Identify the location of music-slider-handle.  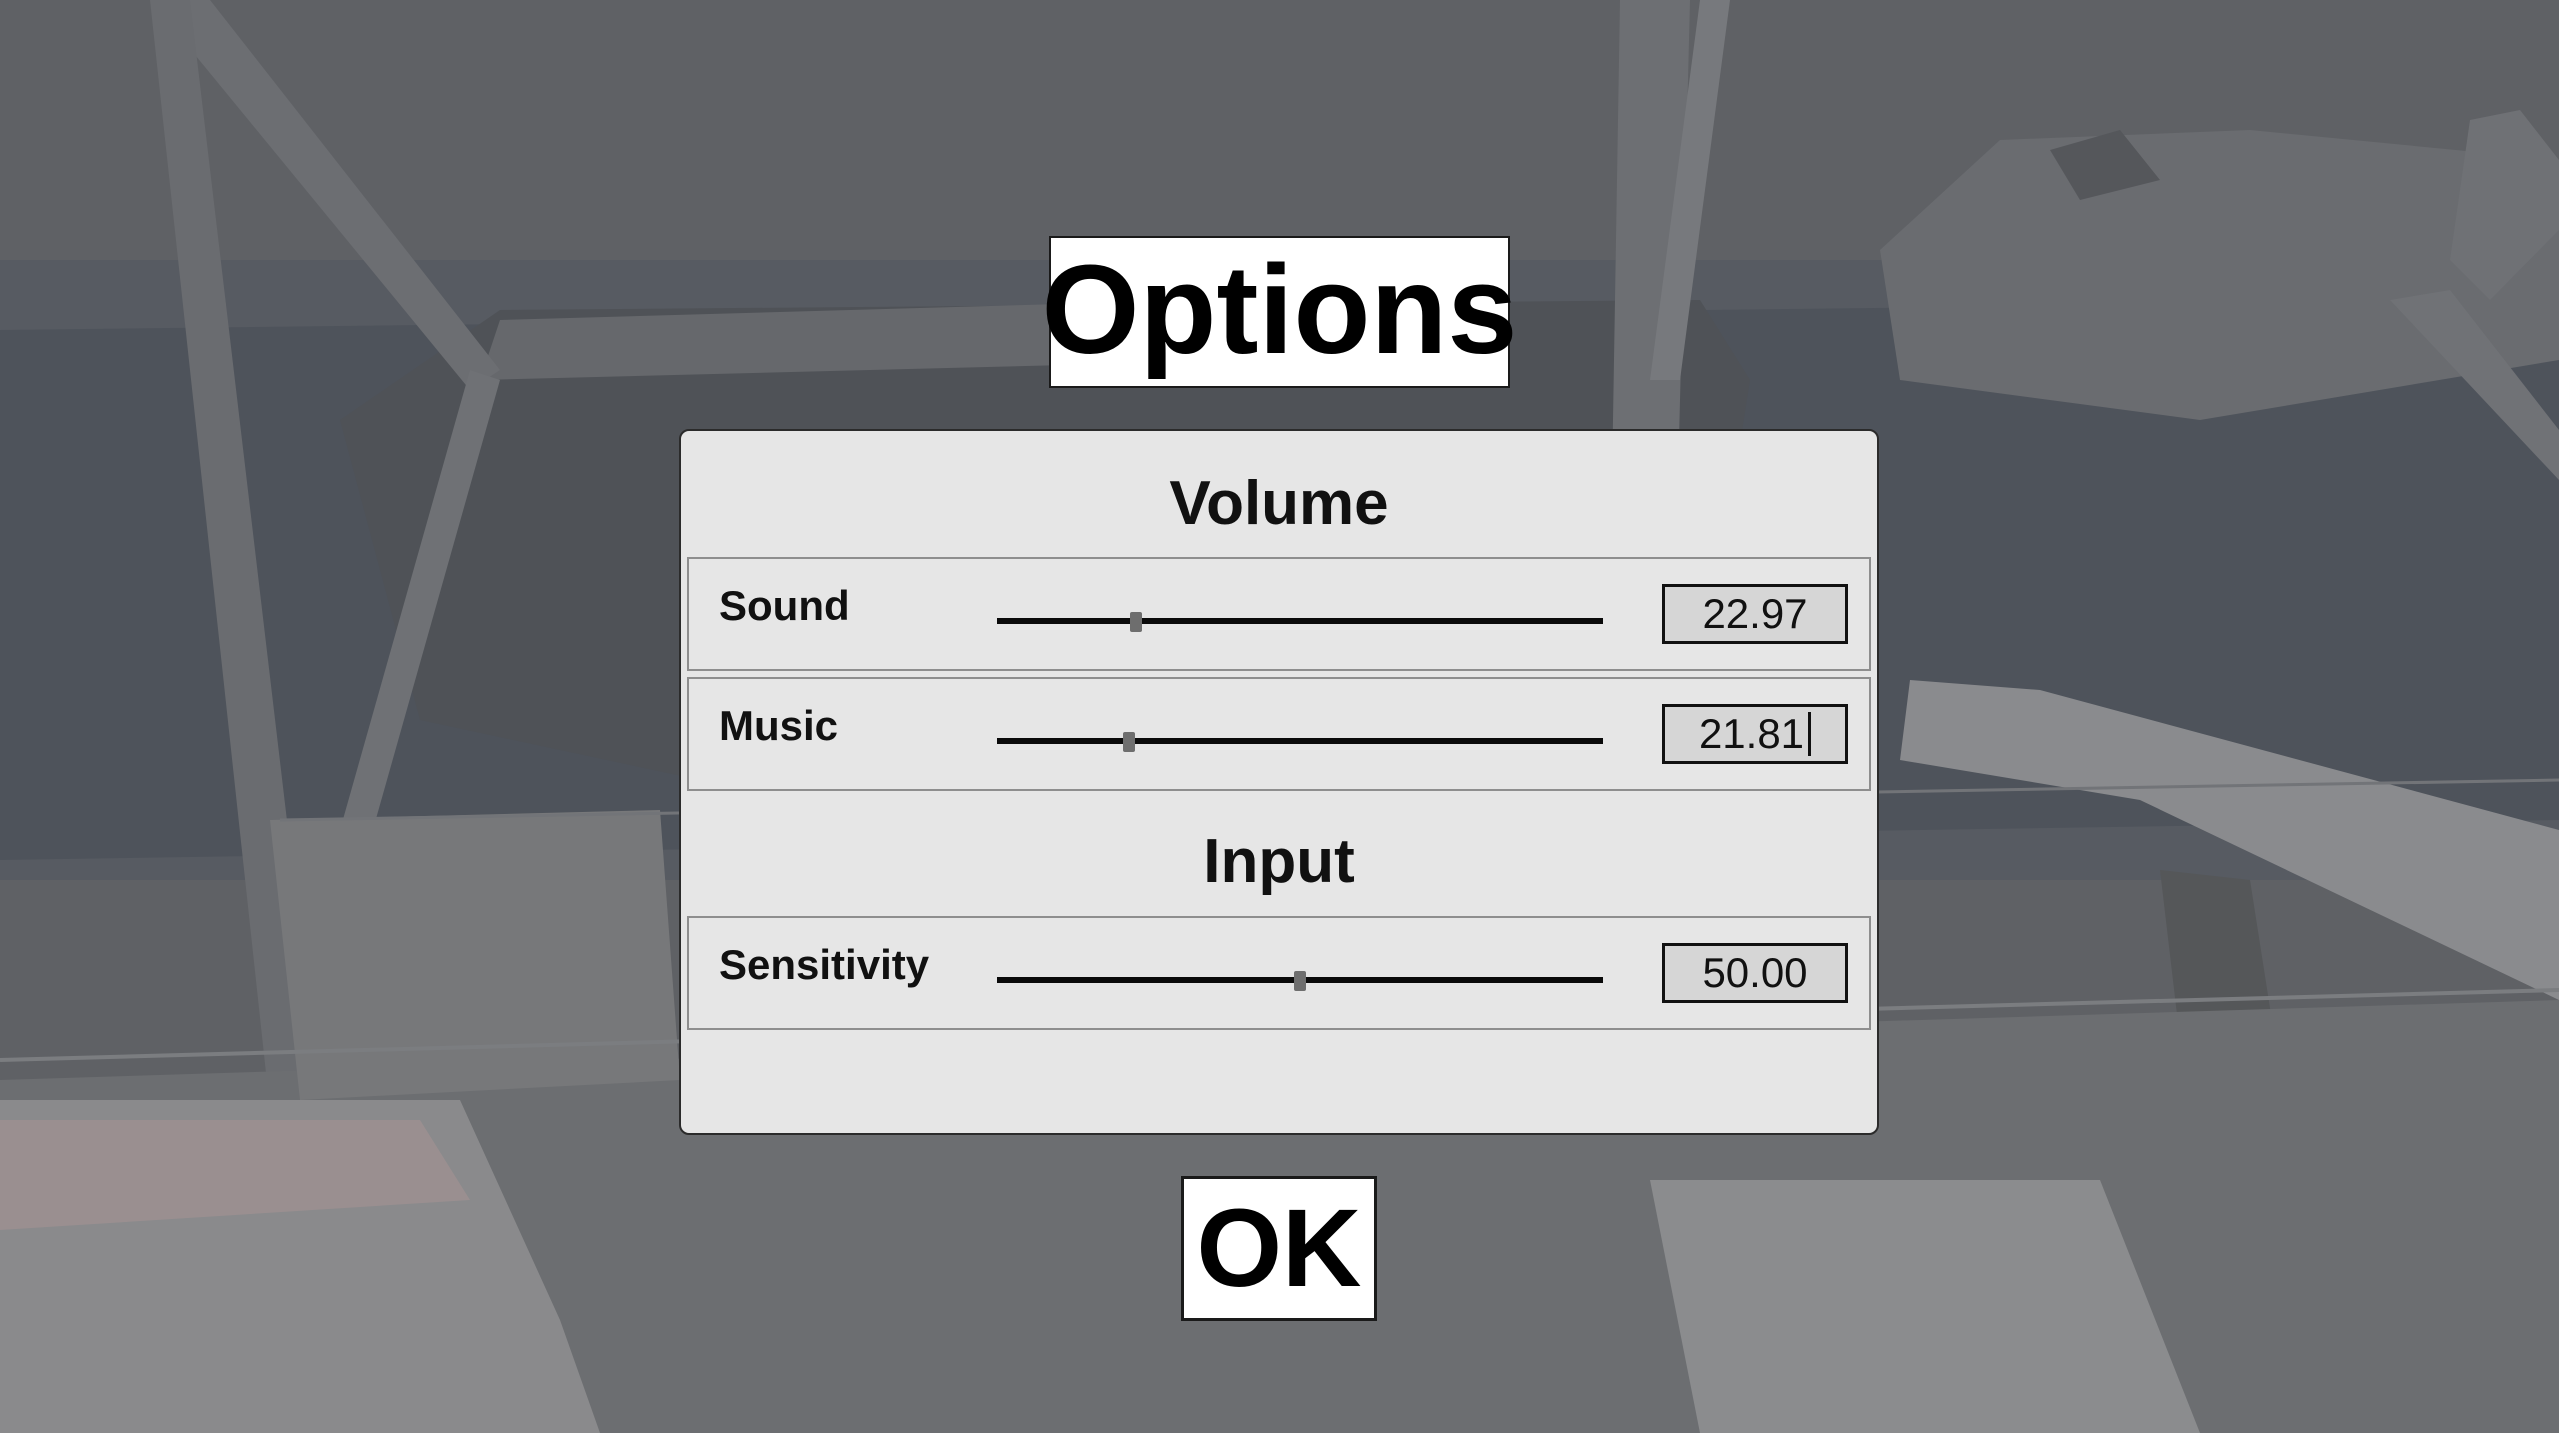
(1129, 742).